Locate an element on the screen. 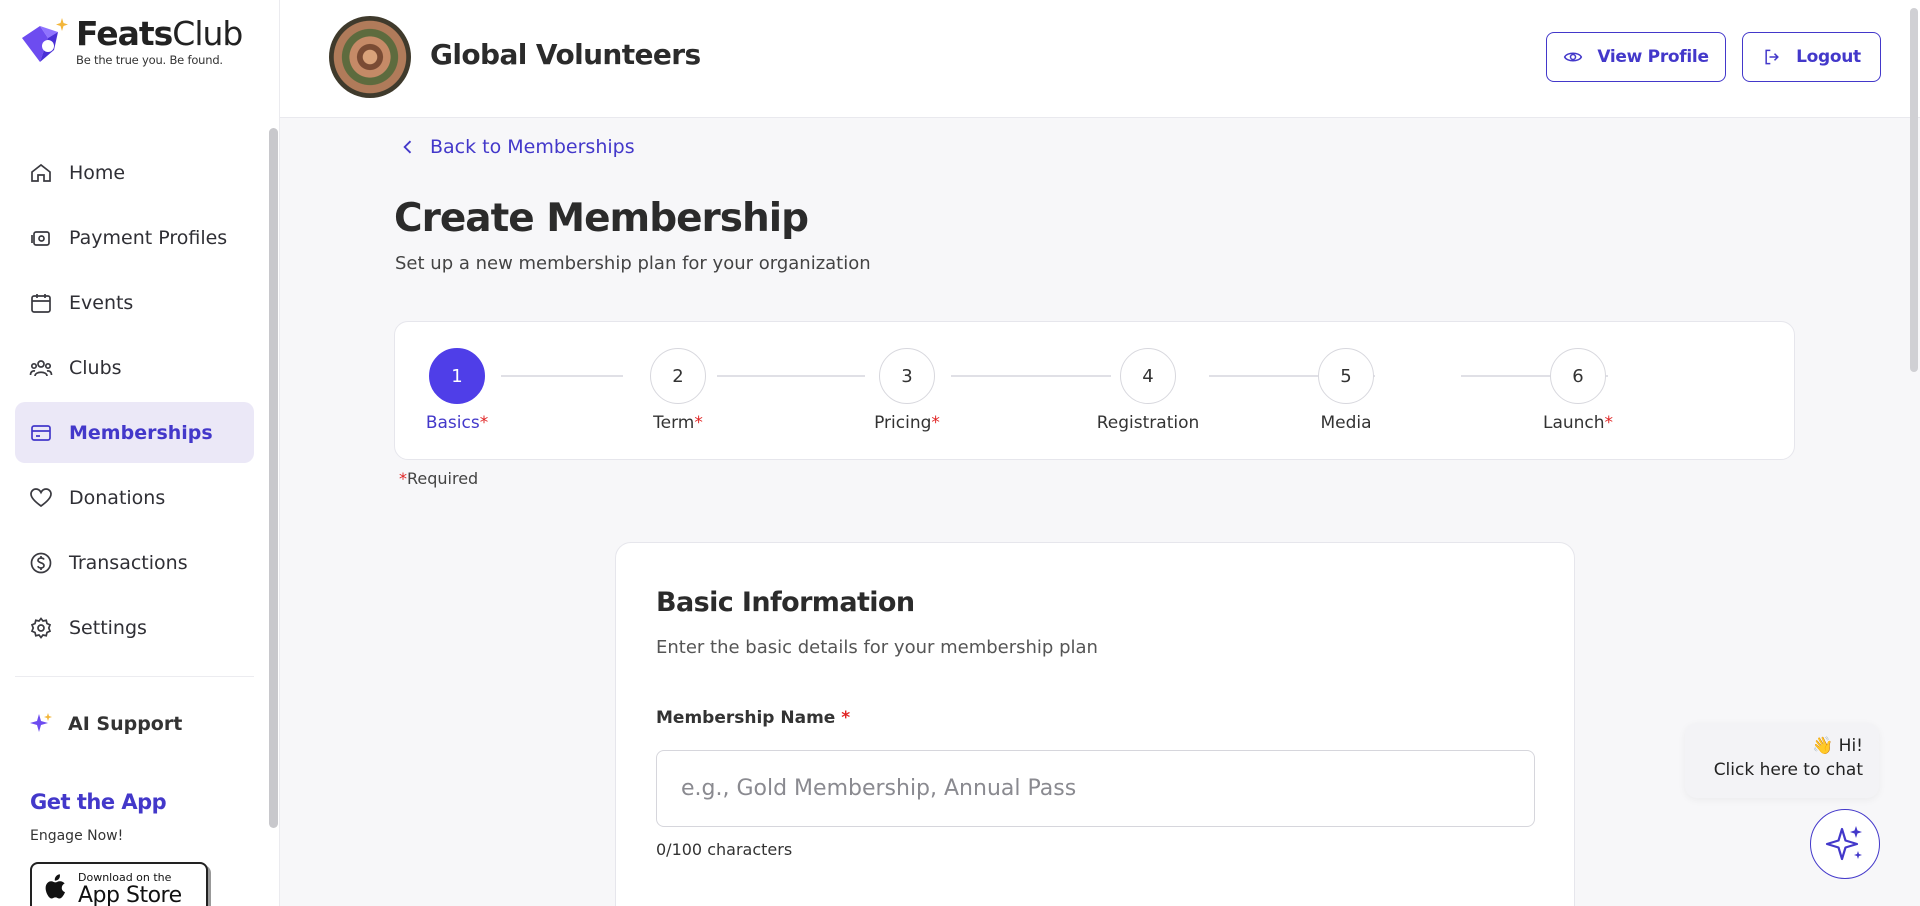  users-icon is located at coordinates (41, 367).